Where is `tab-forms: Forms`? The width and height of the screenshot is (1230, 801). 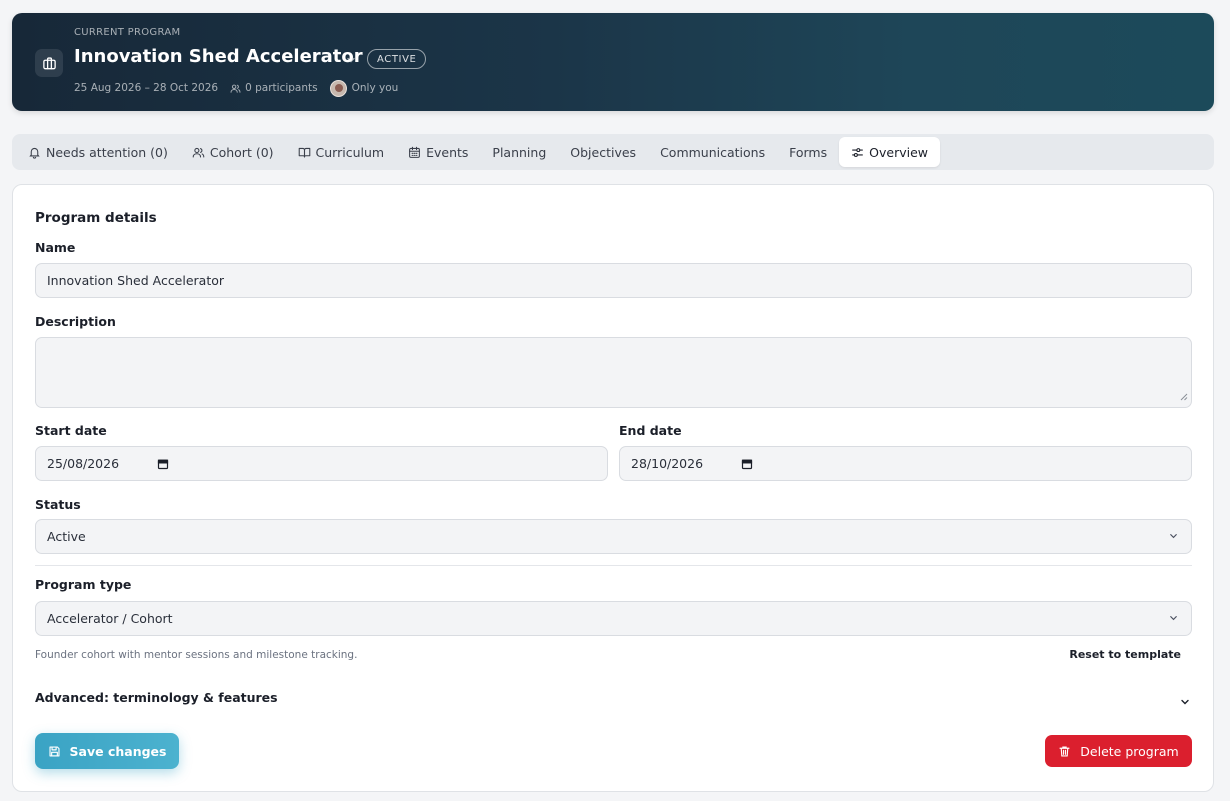 tab-forms: Forms is located at coordinates (808, 152).